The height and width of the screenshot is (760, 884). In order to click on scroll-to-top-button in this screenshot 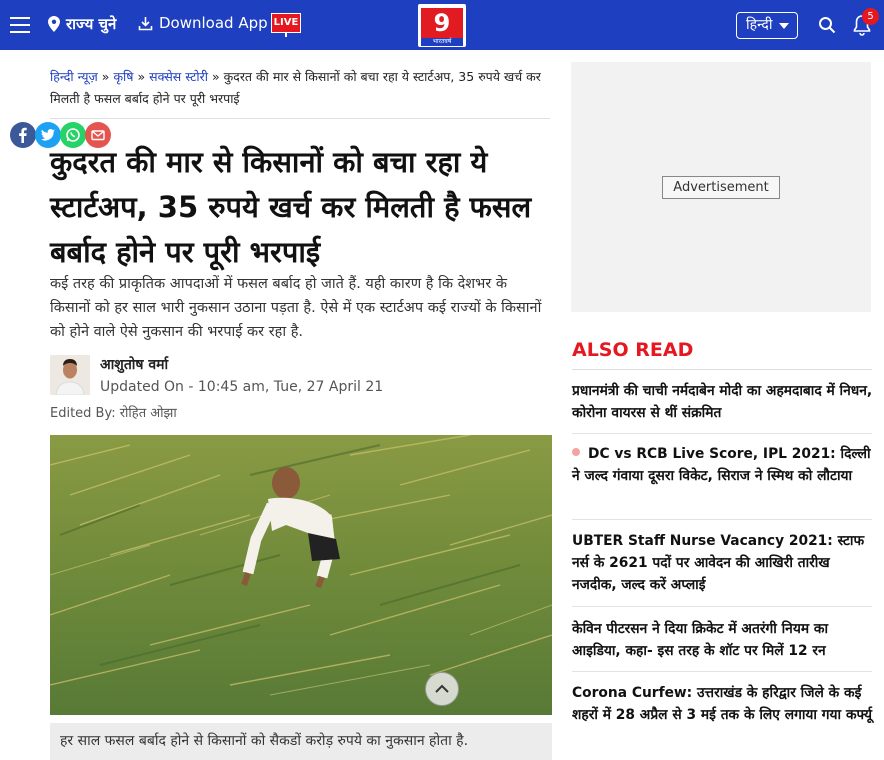, I will do `click(442, 689)`.